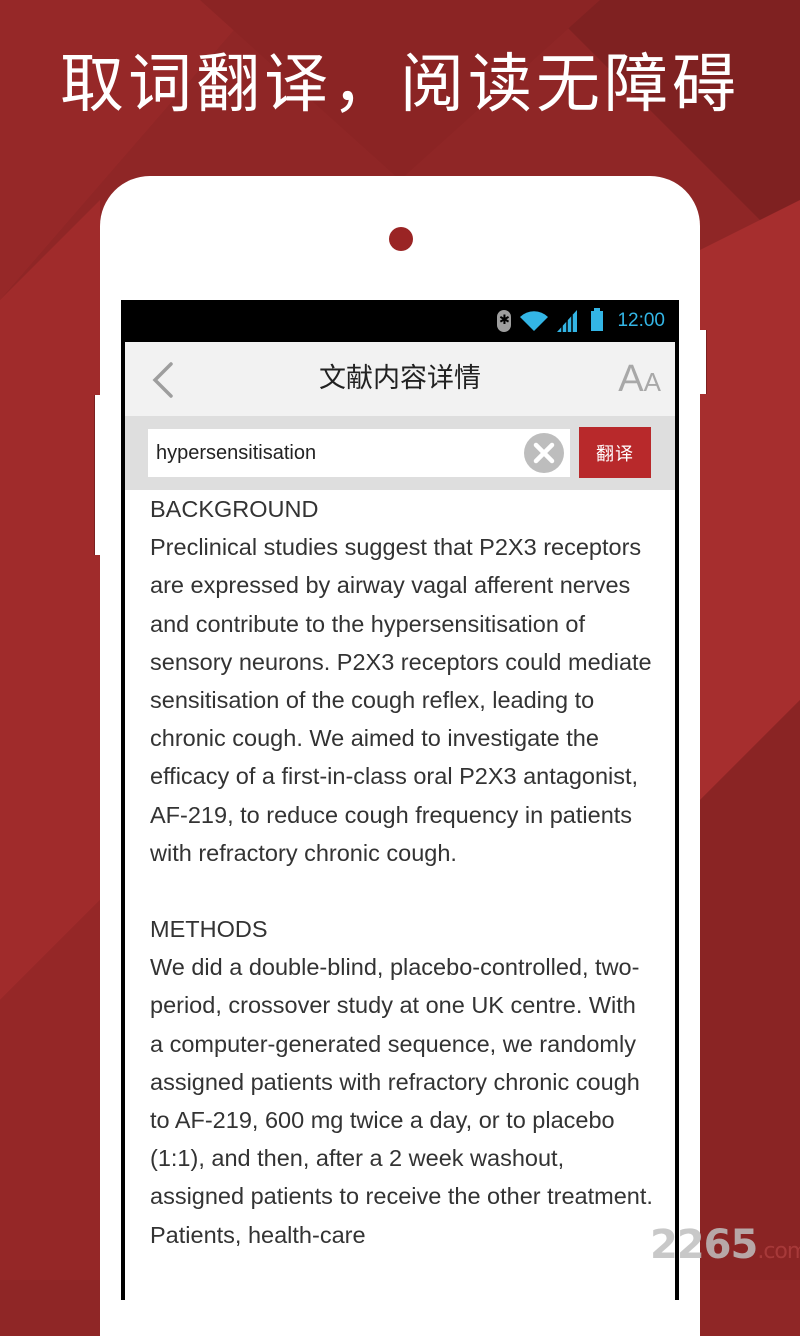 Image resolution: width=800 pixels, height=1336 pixels. Describe the element at coordinates (567, 321) in the screenshot. I see `signal-icon` at that location.